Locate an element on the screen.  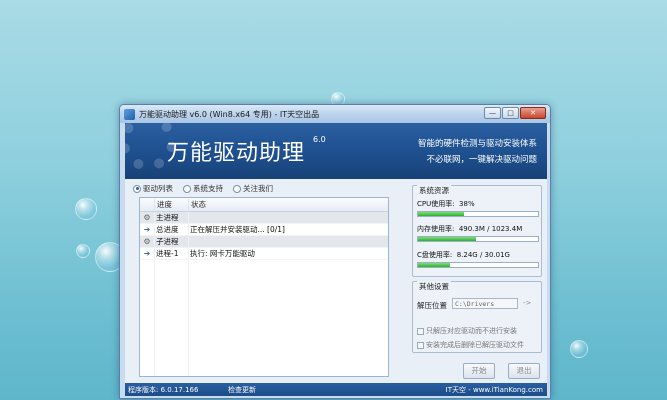
window-controls: — □ ✕ is located at coordinates (515, 113).